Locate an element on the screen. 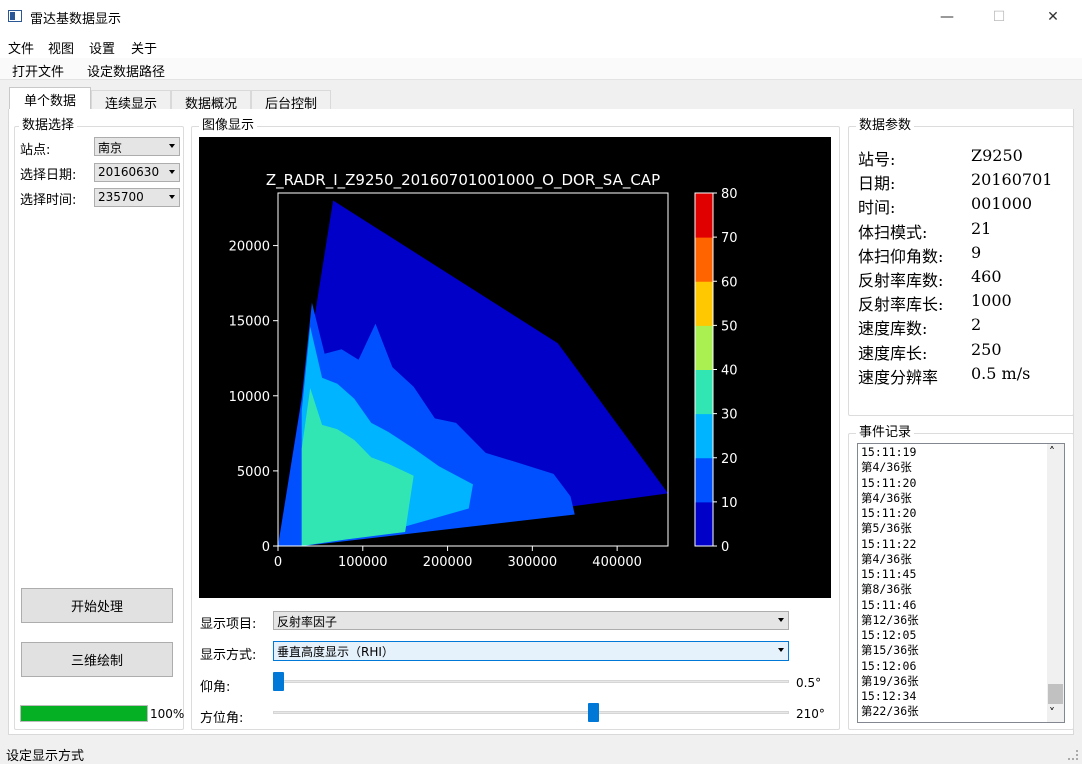  x-tick-label: 300000 is located at coordinates (533, 562).